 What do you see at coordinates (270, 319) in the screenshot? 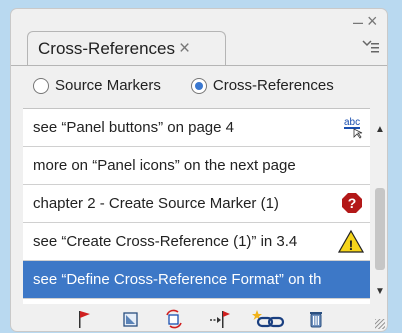
I see `link-icon` at bounding box center [270, 319].